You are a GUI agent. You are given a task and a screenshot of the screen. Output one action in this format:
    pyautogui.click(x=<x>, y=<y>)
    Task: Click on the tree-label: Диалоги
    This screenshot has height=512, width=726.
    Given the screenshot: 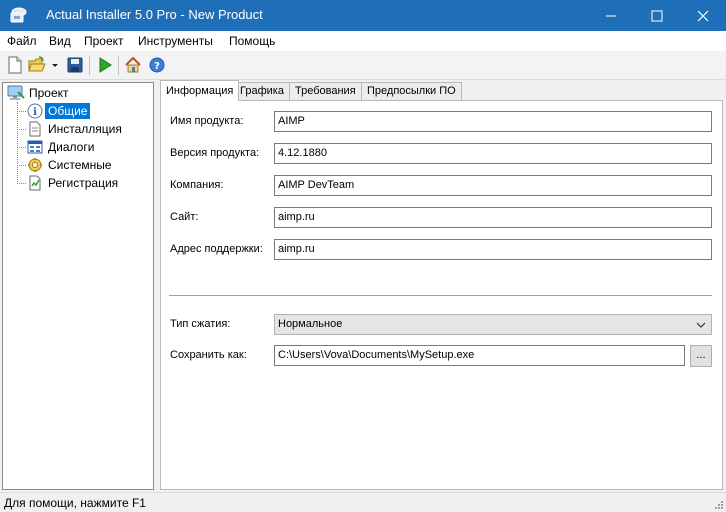 What is the action you would take?
    pyautogui.click(x=71, y=147)
    